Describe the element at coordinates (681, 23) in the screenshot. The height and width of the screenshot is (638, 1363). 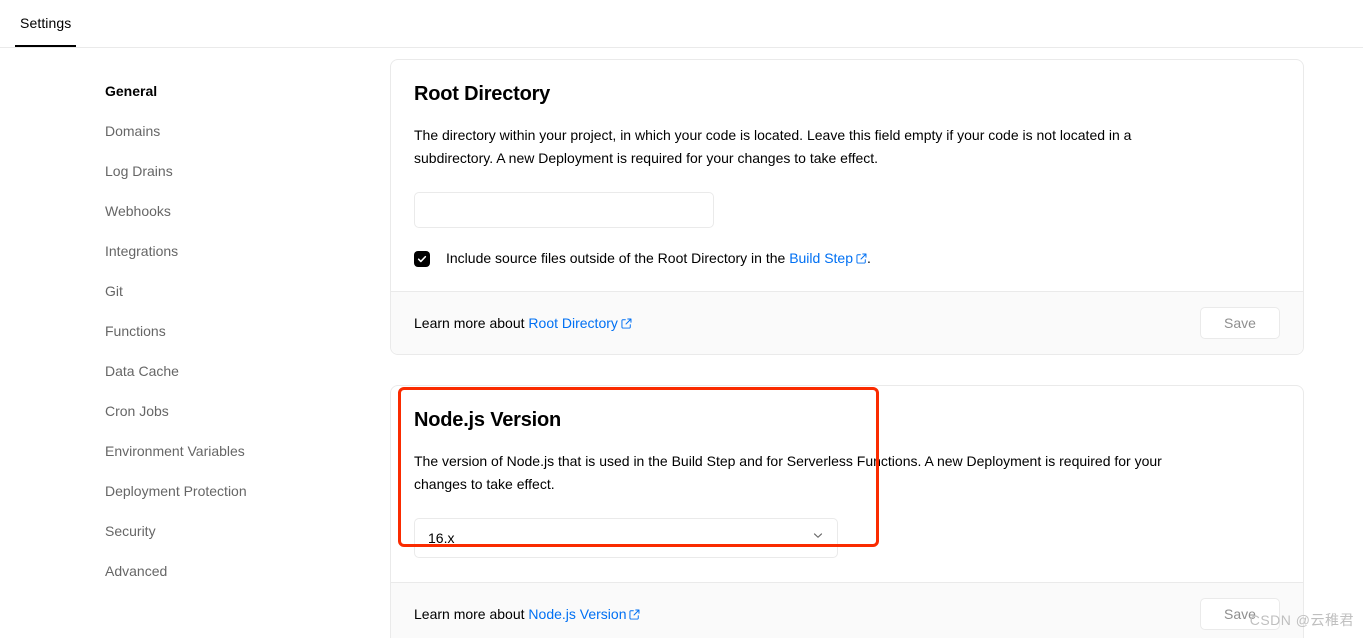
I see `top-tab-bar: Settings` at that location.